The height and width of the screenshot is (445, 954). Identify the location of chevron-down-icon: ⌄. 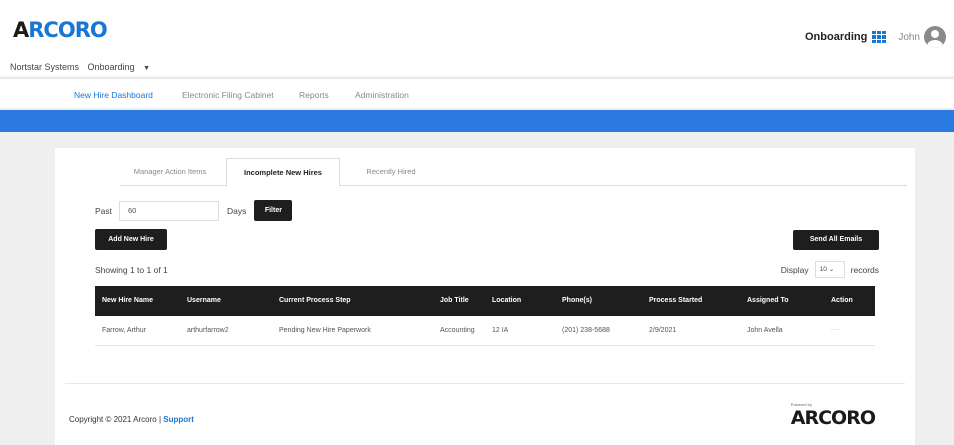
(831, 269).